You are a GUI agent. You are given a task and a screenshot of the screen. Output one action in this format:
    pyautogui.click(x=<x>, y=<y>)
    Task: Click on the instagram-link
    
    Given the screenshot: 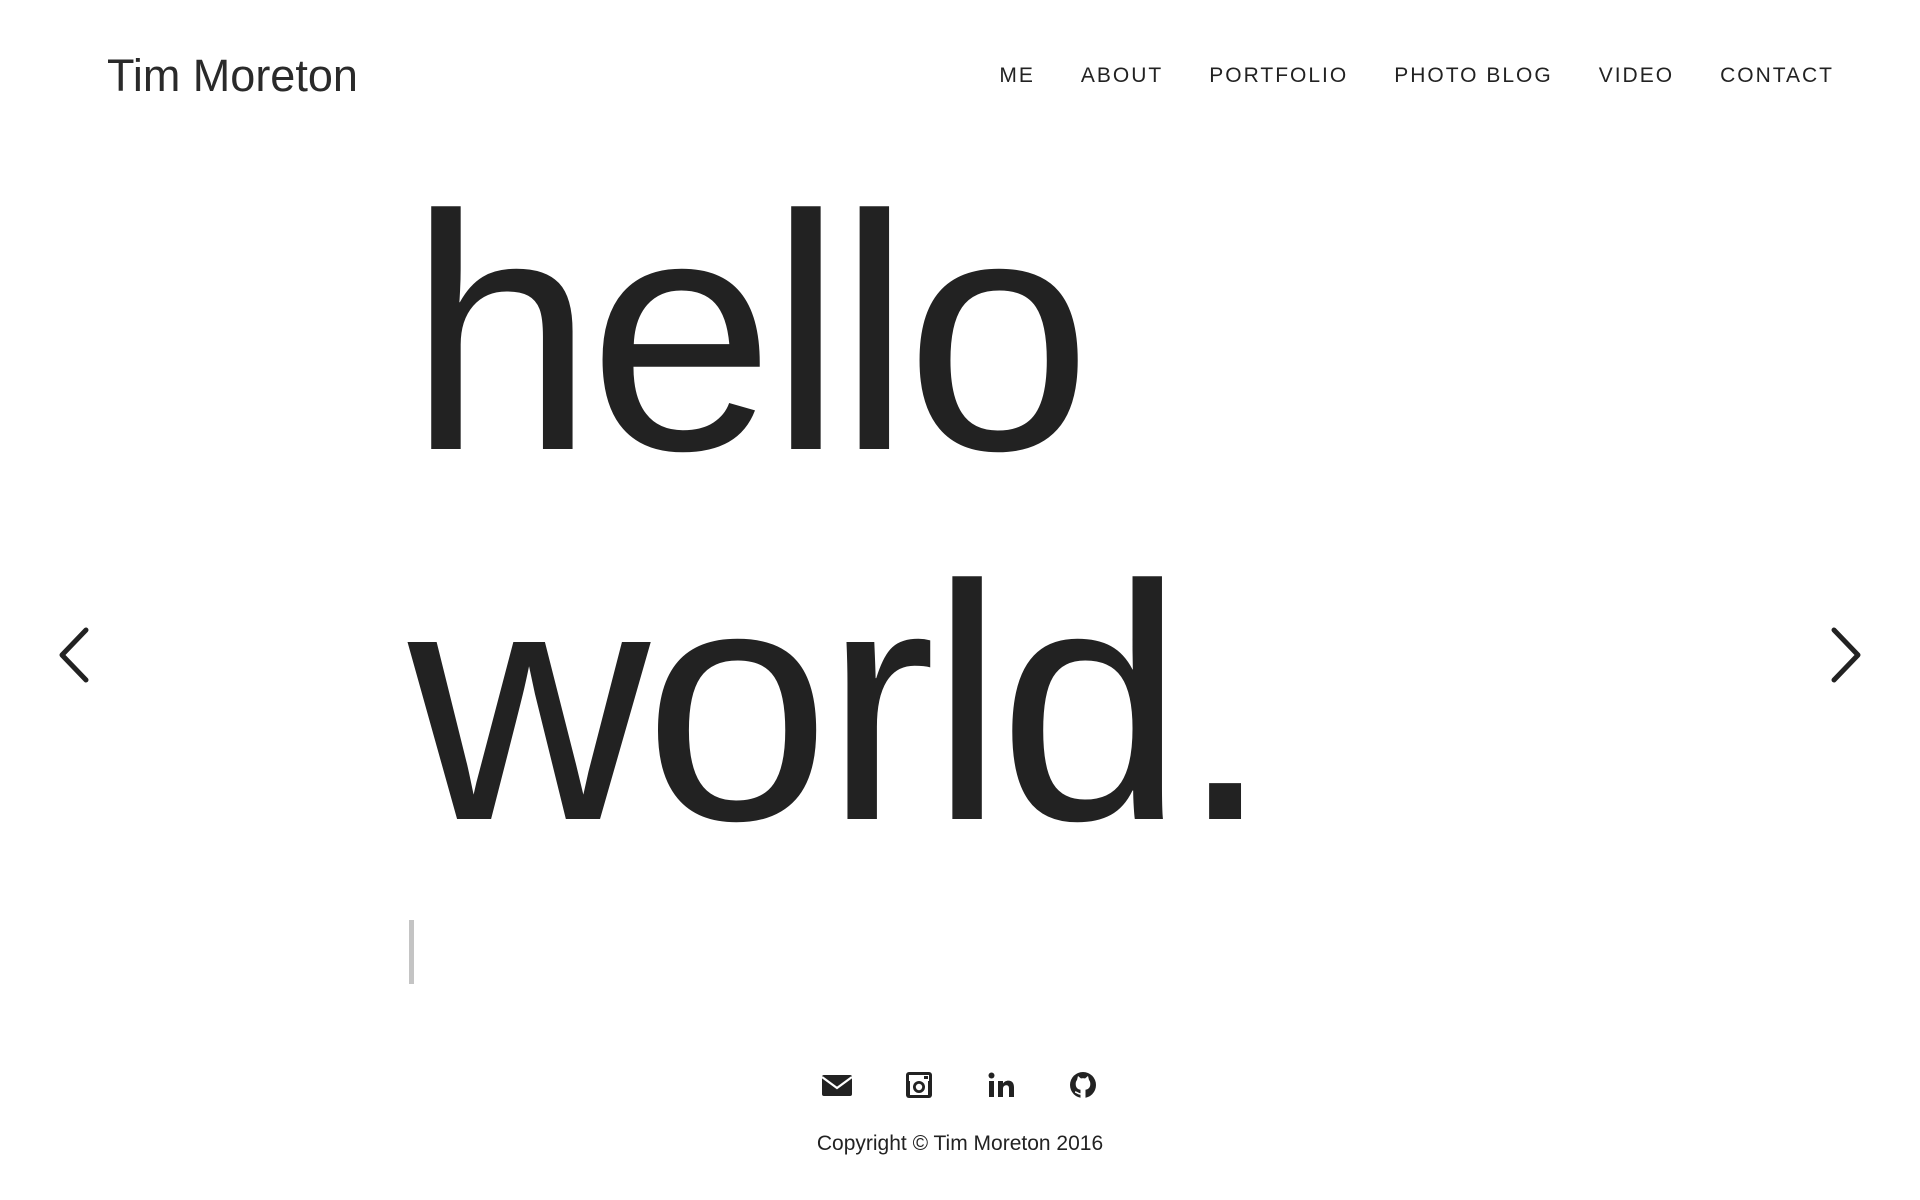 What is the action you would take?
    pyautogui.click(x=919, y=1085)
    